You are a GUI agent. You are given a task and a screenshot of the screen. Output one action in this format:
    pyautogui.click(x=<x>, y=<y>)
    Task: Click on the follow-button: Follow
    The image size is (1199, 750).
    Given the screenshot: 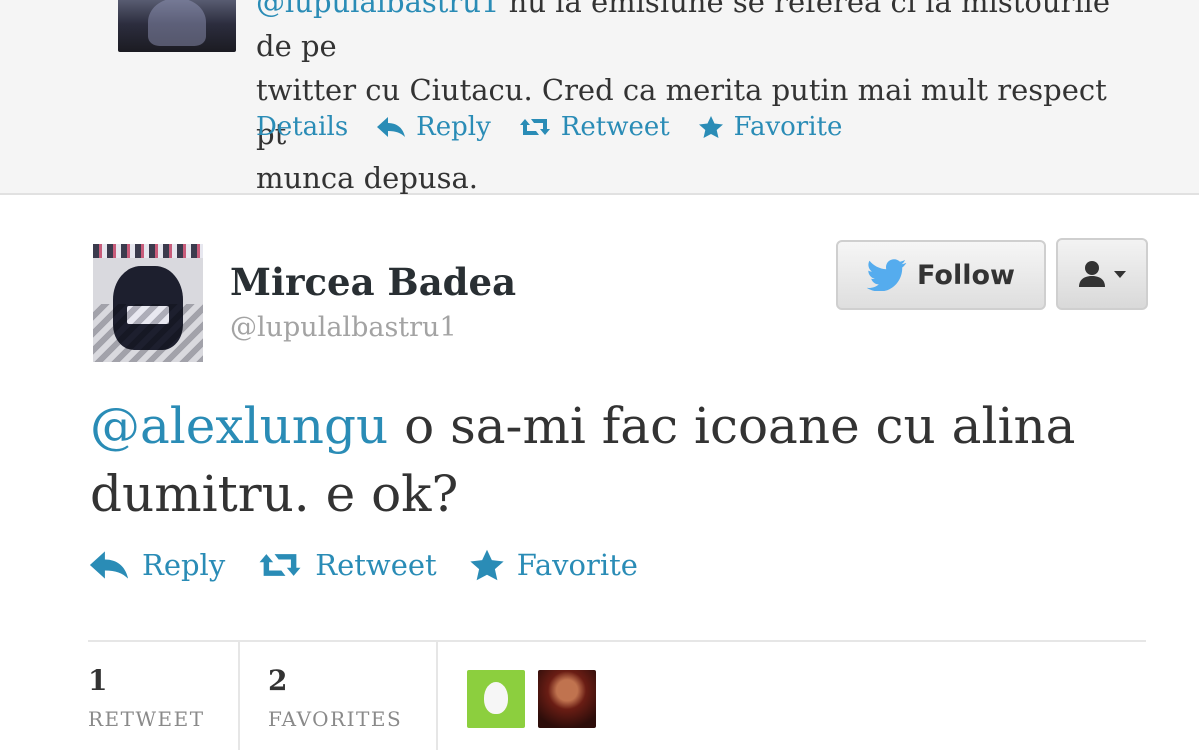 What is the action you would take?
    pyautogui.click(x=941, y=275)
    